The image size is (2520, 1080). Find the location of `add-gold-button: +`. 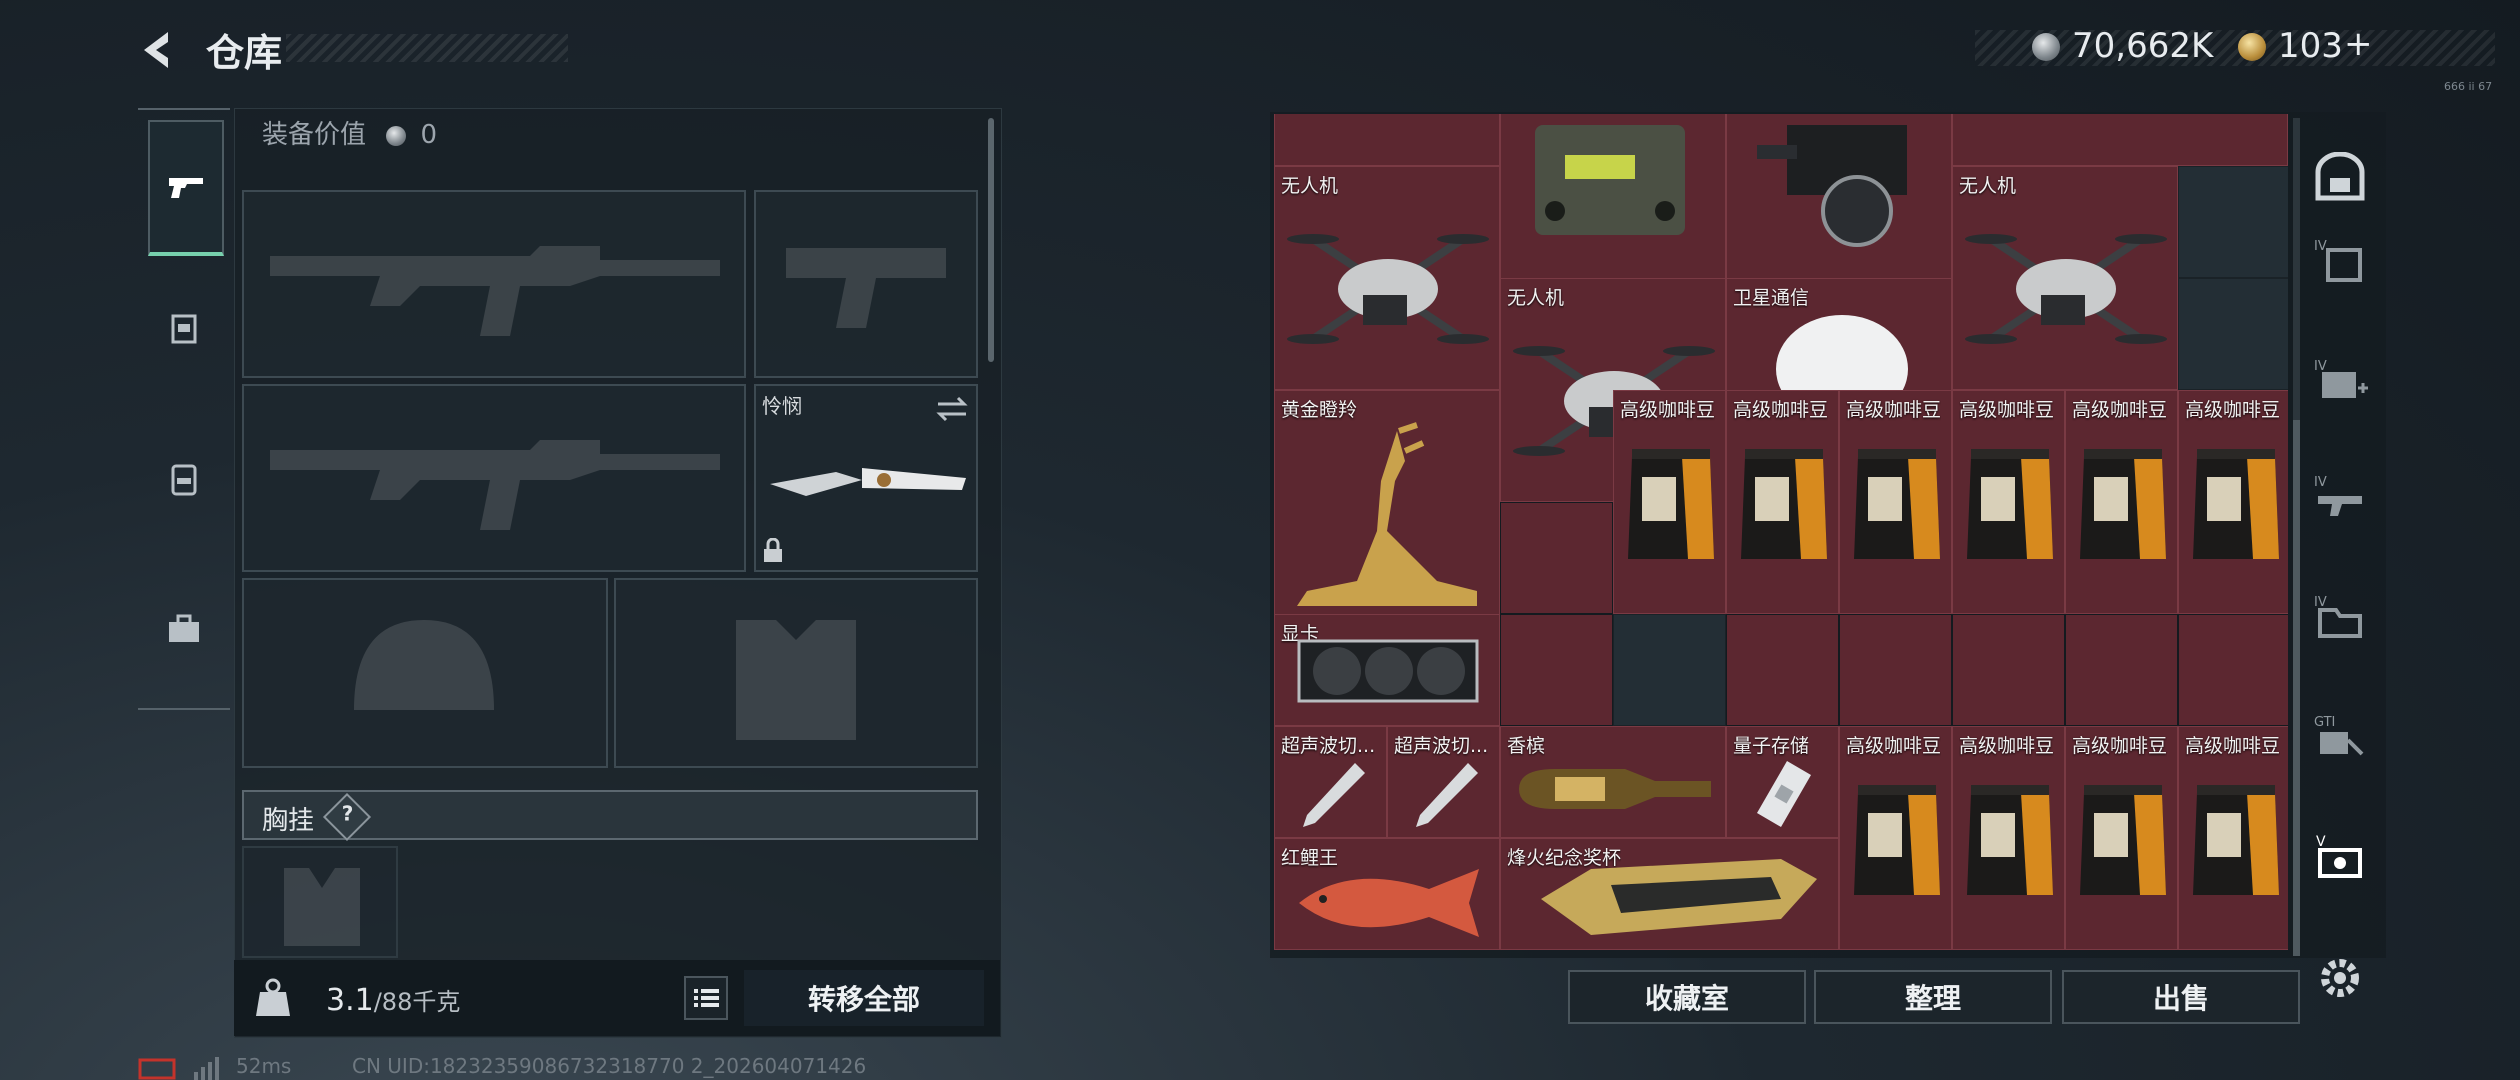

add-gold-button: + is located at coordinates (2358, 44).